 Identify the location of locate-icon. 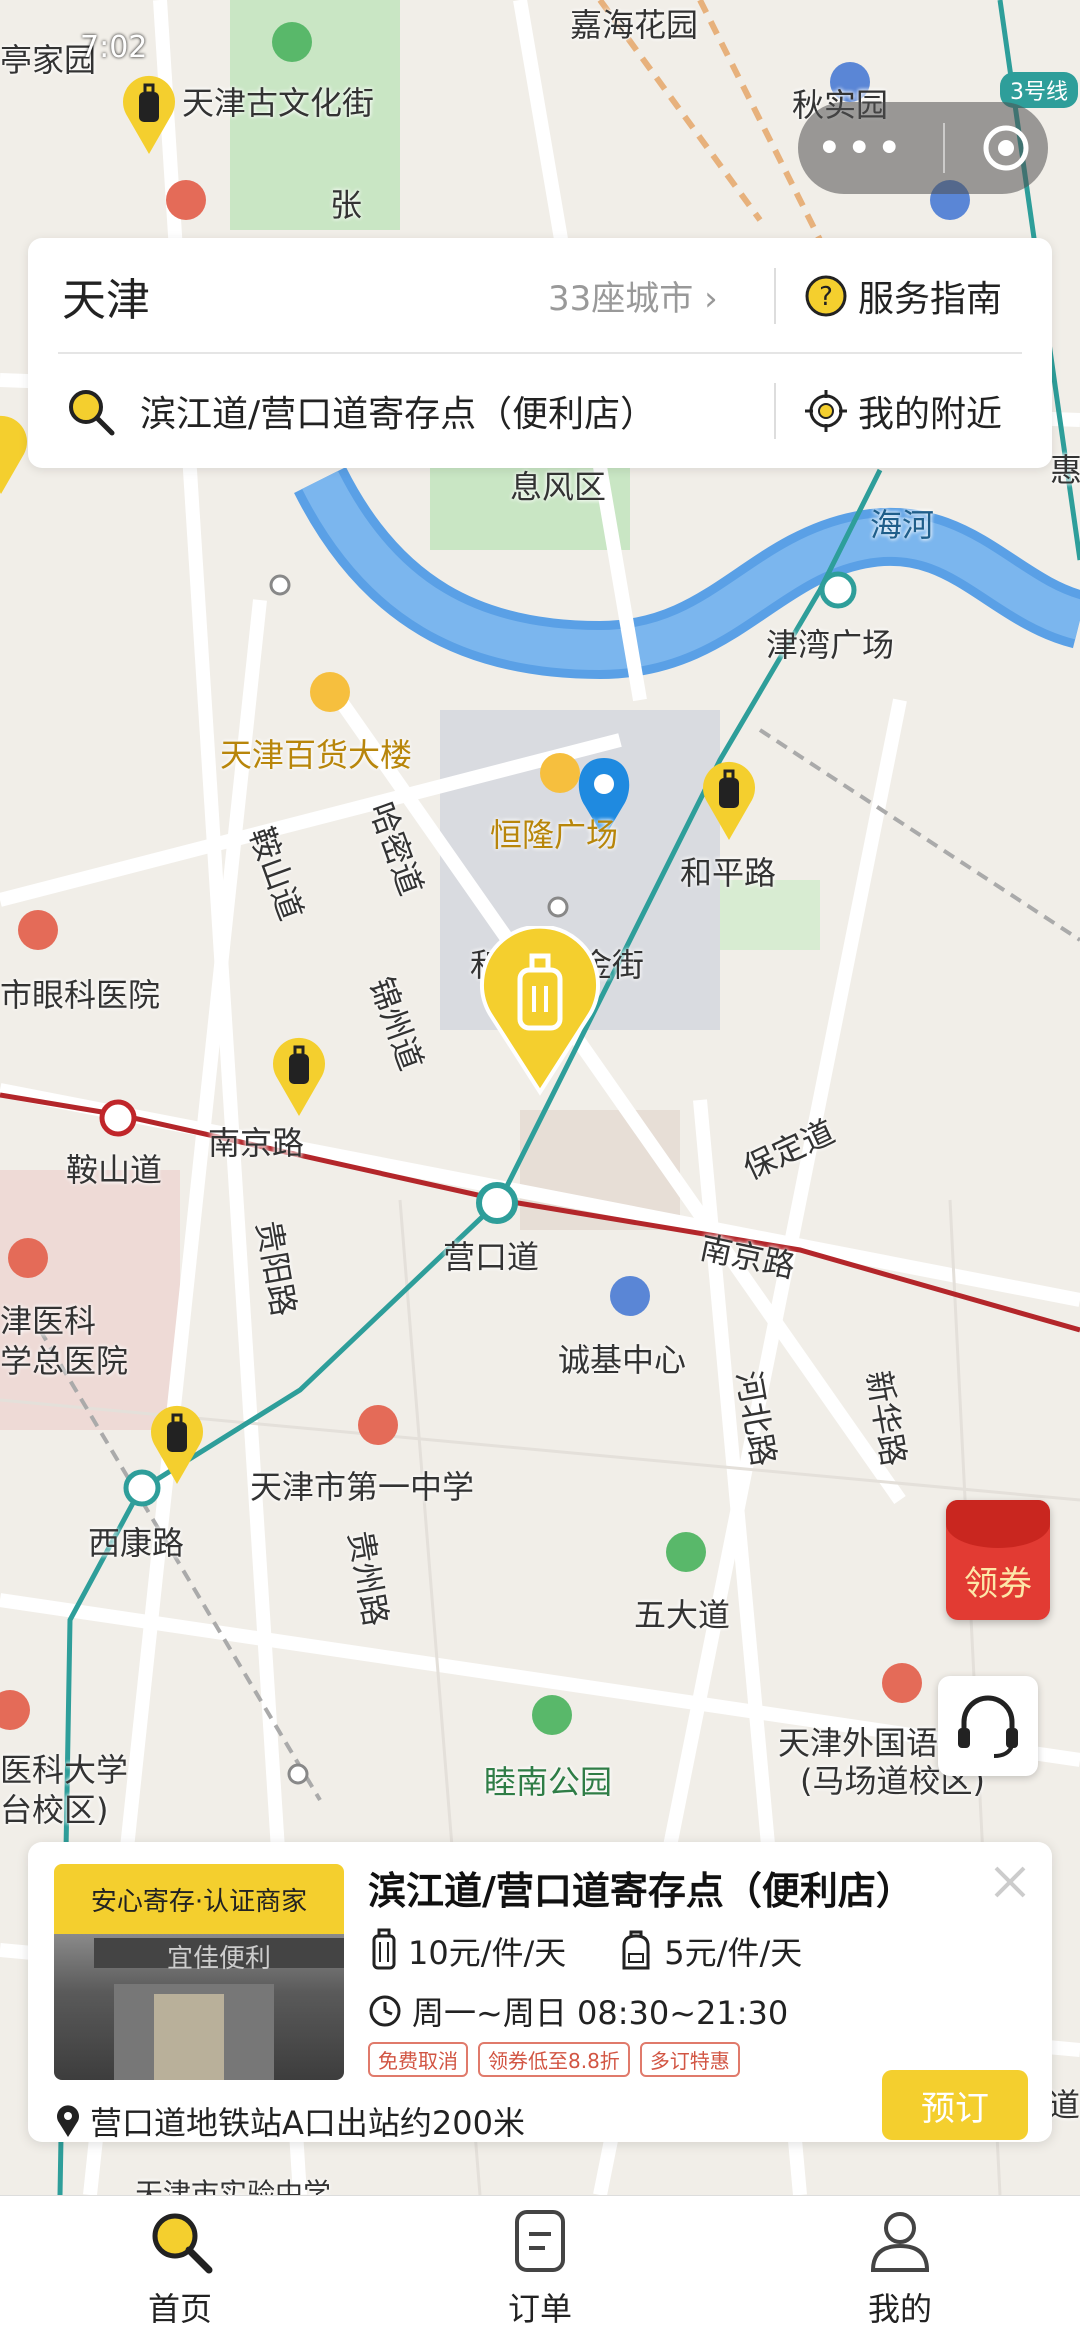
(826, 410).